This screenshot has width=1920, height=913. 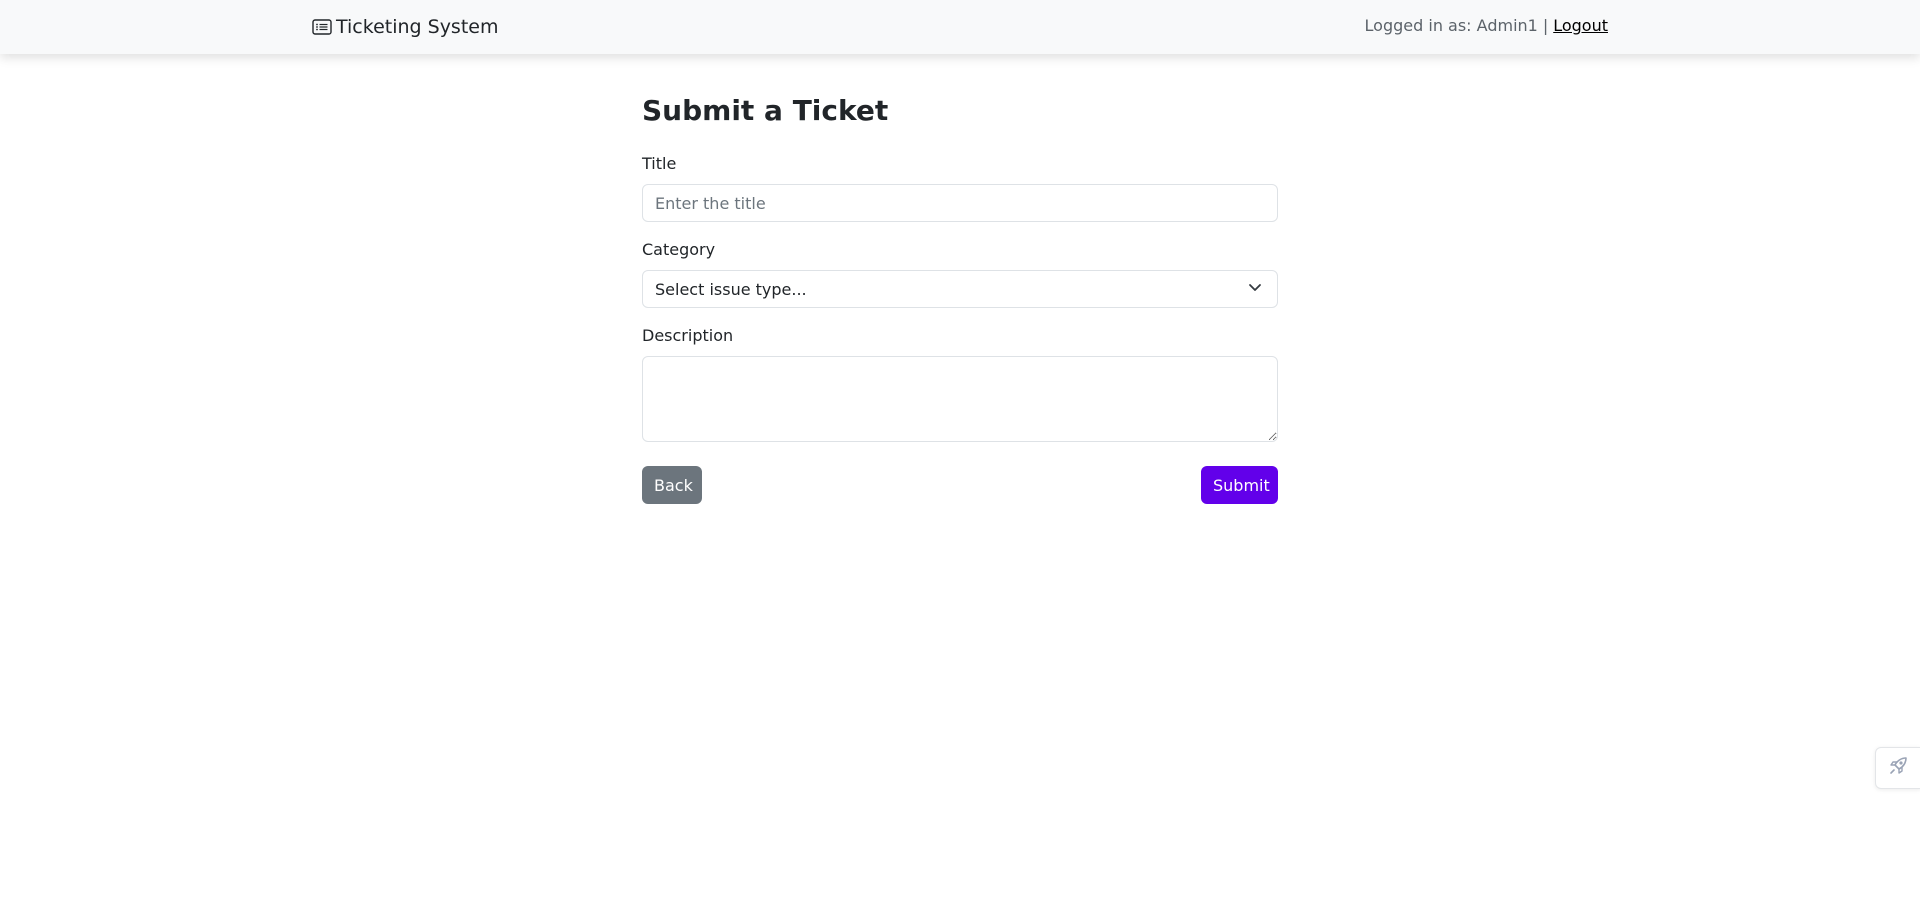 I want to click on brand-title: Ticketing System, so click(x=417, y=27).